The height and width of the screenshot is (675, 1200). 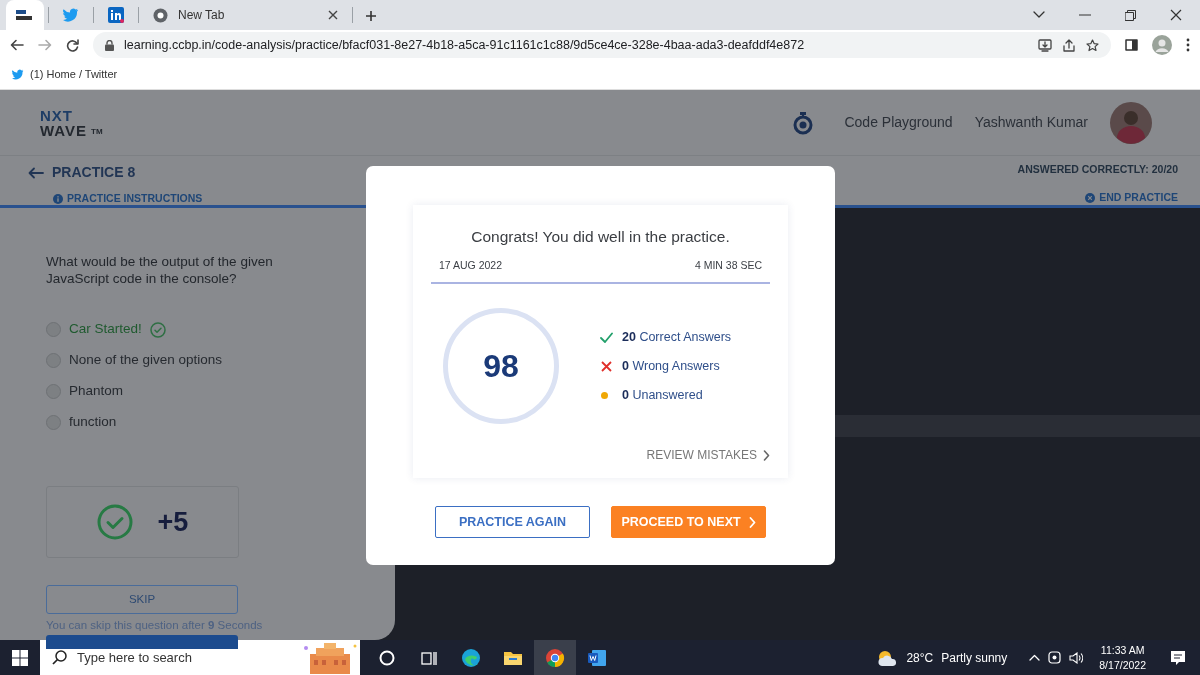 What do you see at coordinates (173, 522) in the screenshot?
I see `points-text: +5` at bounding box center [173, 522].